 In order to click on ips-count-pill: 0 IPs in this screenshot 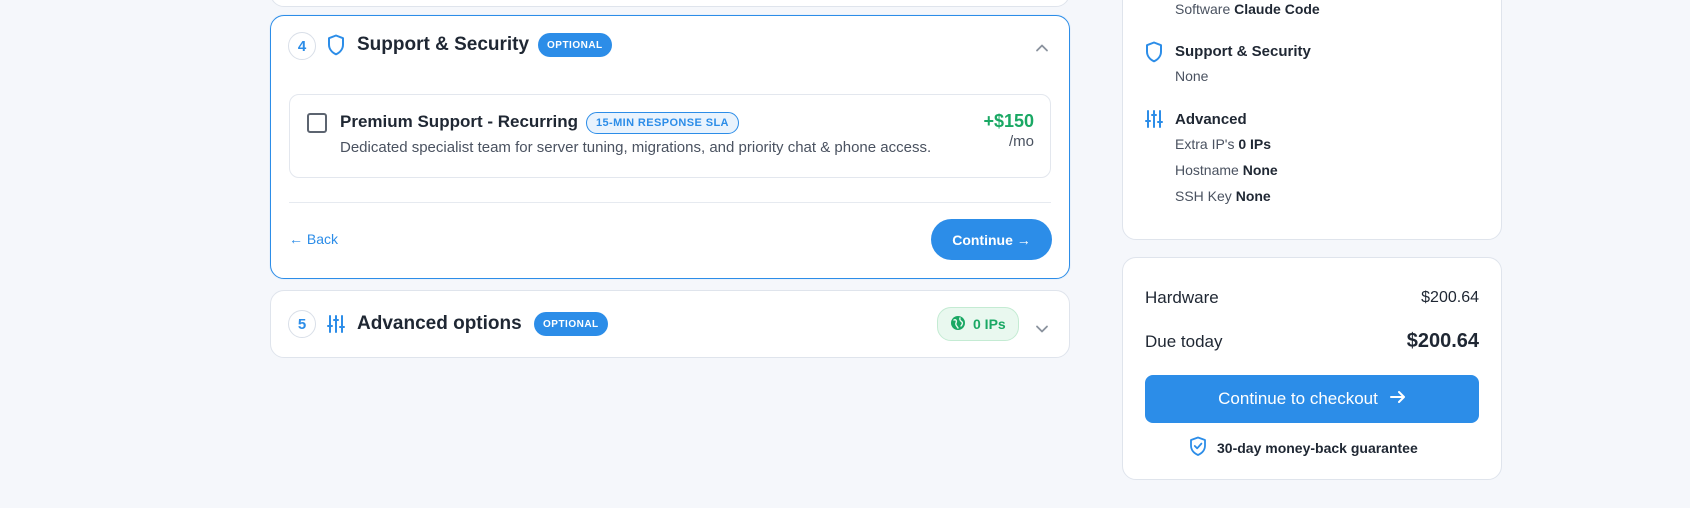, I will do `click(978, 324)`.